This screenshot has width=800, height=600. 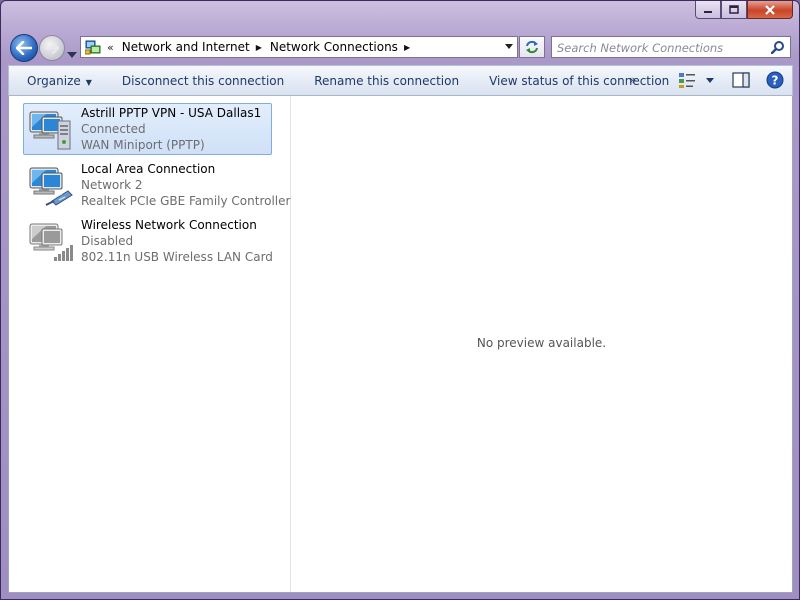 What do you see at coordinates (113, 129) in the screenshot?
I see `connection-status: Connected` at bounding box center [113, 129].